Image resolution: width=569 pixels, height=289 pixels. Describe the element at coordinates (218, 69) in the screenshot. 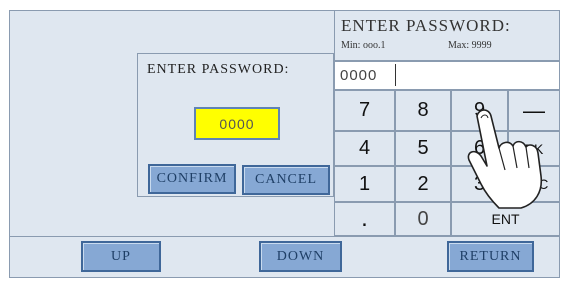

I see `dialog-title: ENTER PASSWORD:` at that location.